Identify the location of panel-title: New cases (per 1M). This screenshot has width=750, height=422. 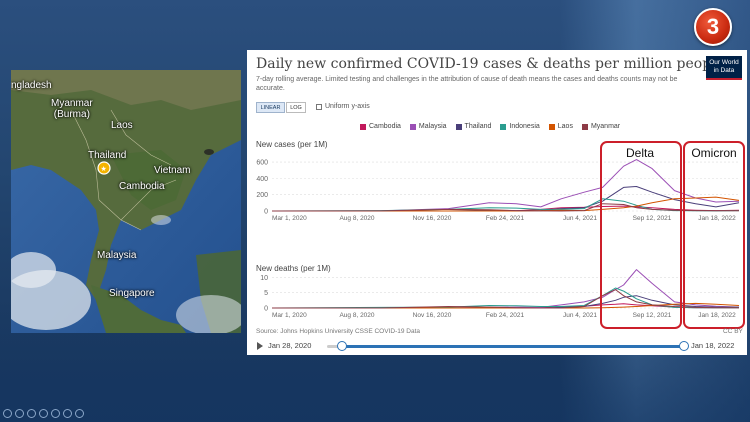
(292, 144).